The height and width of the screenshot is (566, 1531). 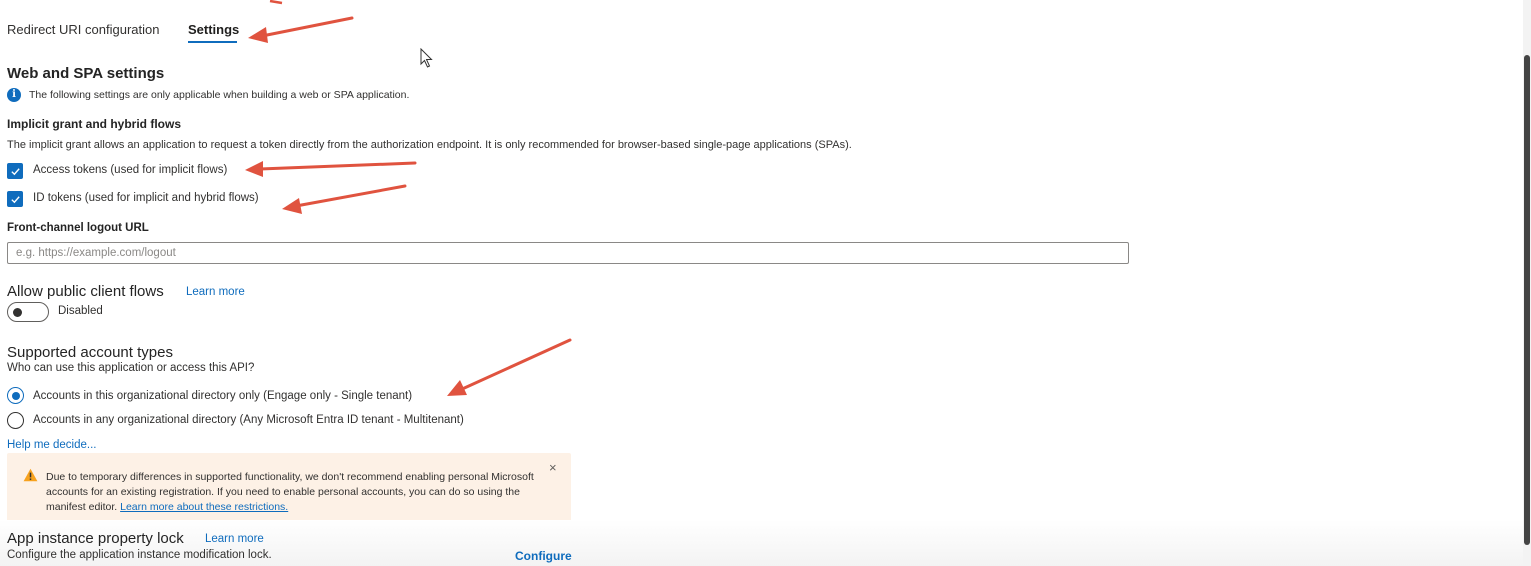 I want to click on annotation-arrow-id-tokens, so click(x=344, y=199).